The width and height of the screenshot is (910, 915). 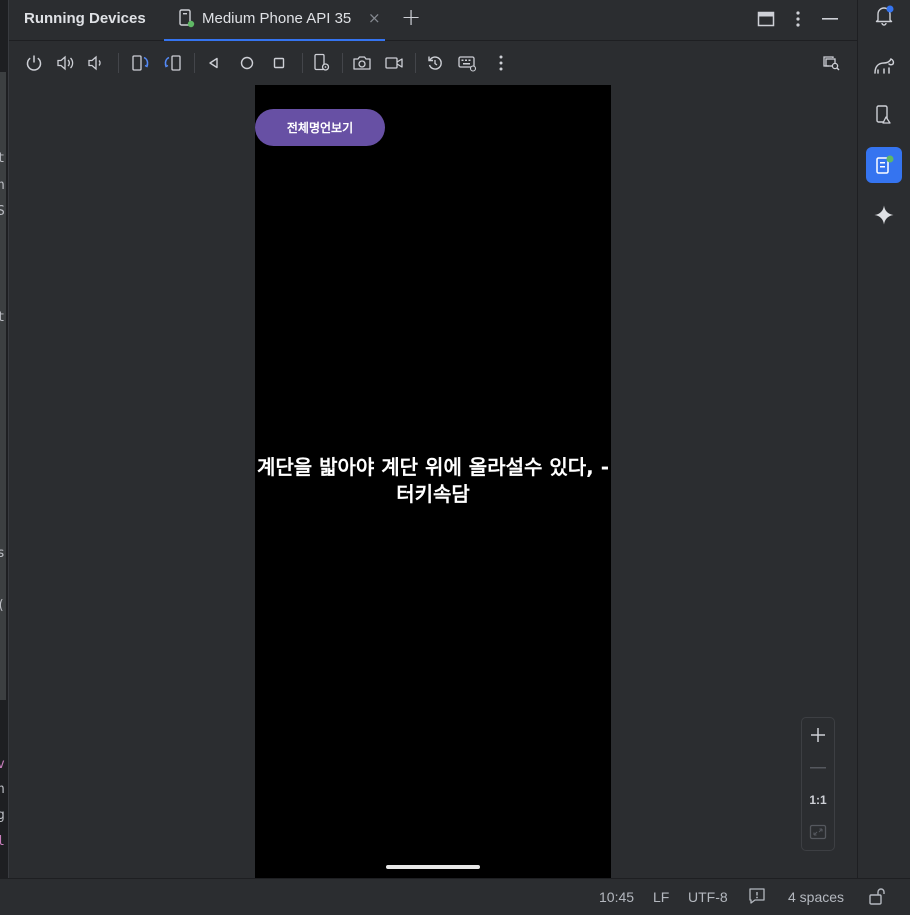 What do you see at coordinates (2, 606) in the screenshot?
I see `editor-char: (` at bounding box center [2, 606].